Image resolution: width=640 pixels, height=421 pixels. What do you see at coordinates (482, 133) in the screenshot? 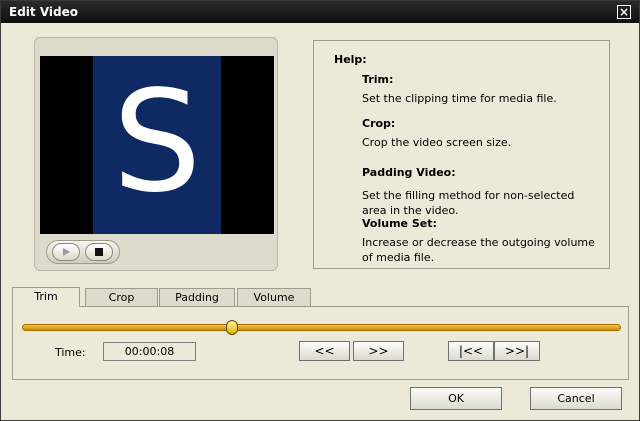
I see `help-section-crop: Crop: Crop the video screen size.` at bounding box center [482, 133].